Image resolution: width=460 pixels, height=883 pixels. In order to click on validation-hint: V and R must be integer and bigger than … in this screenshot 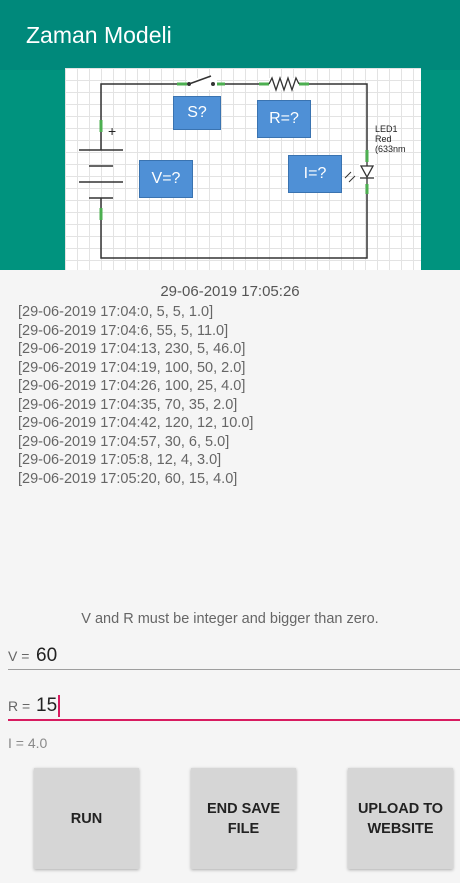, I will do `click(230, 619)`.